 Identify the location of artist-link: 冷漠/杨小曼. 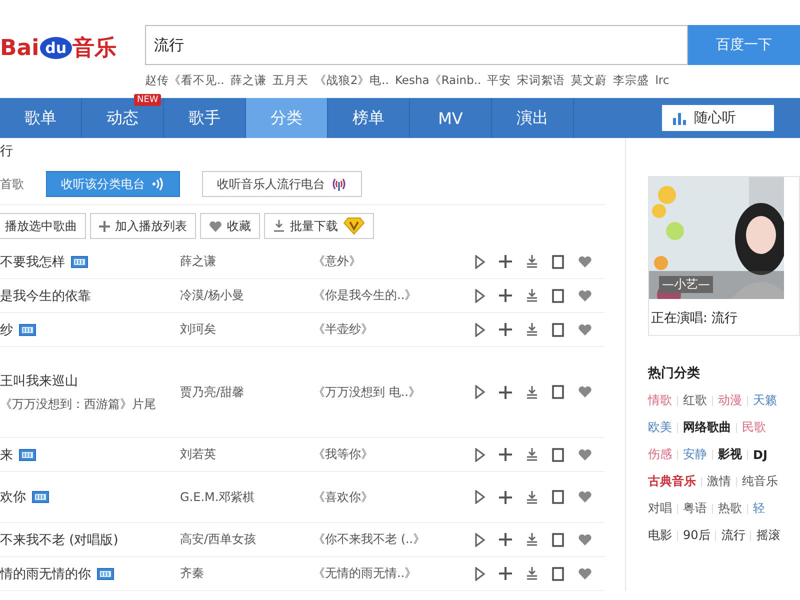
(246, 295).